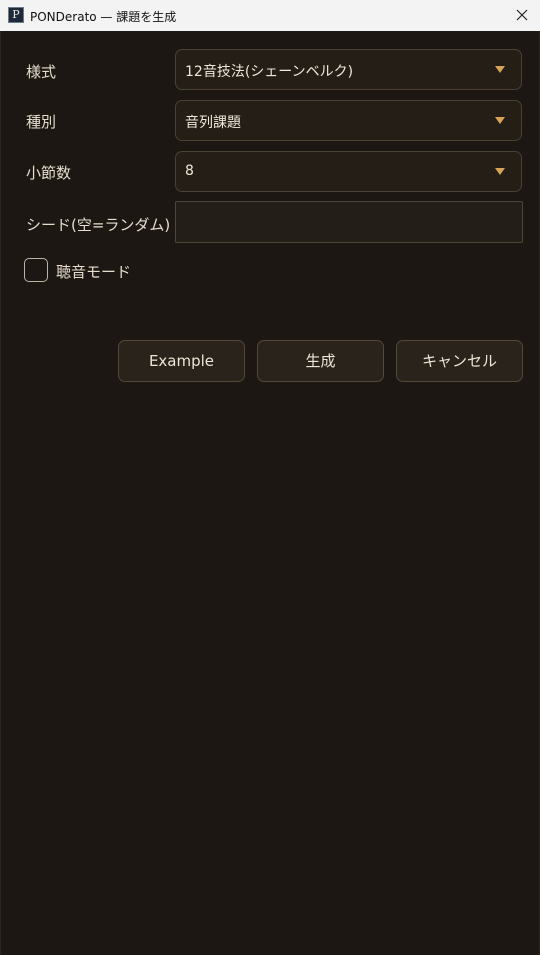  Describe the element at coordinates (270, 16) in the screenshot. I see `title-bar: P PONDerato — 課題を生成` at that location.